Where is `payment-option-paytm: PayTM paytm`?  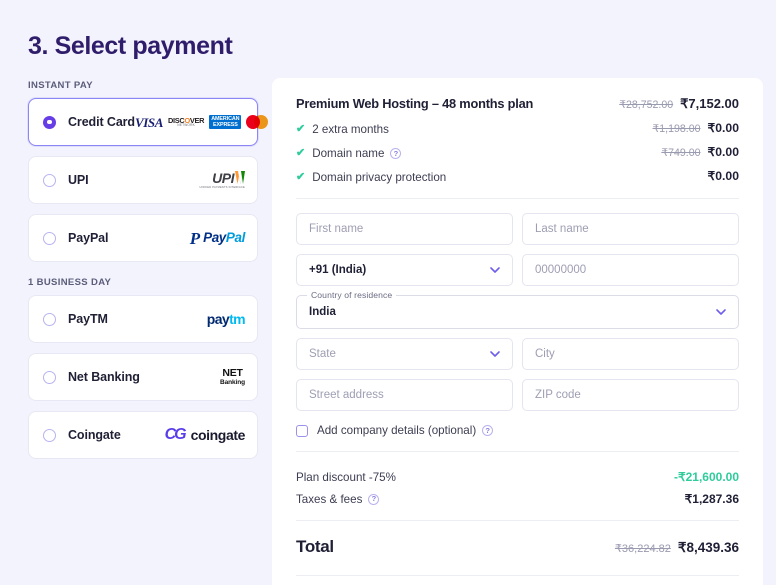
payment-option-paytm: PayTM paytm is located at coordinates (143, 319).